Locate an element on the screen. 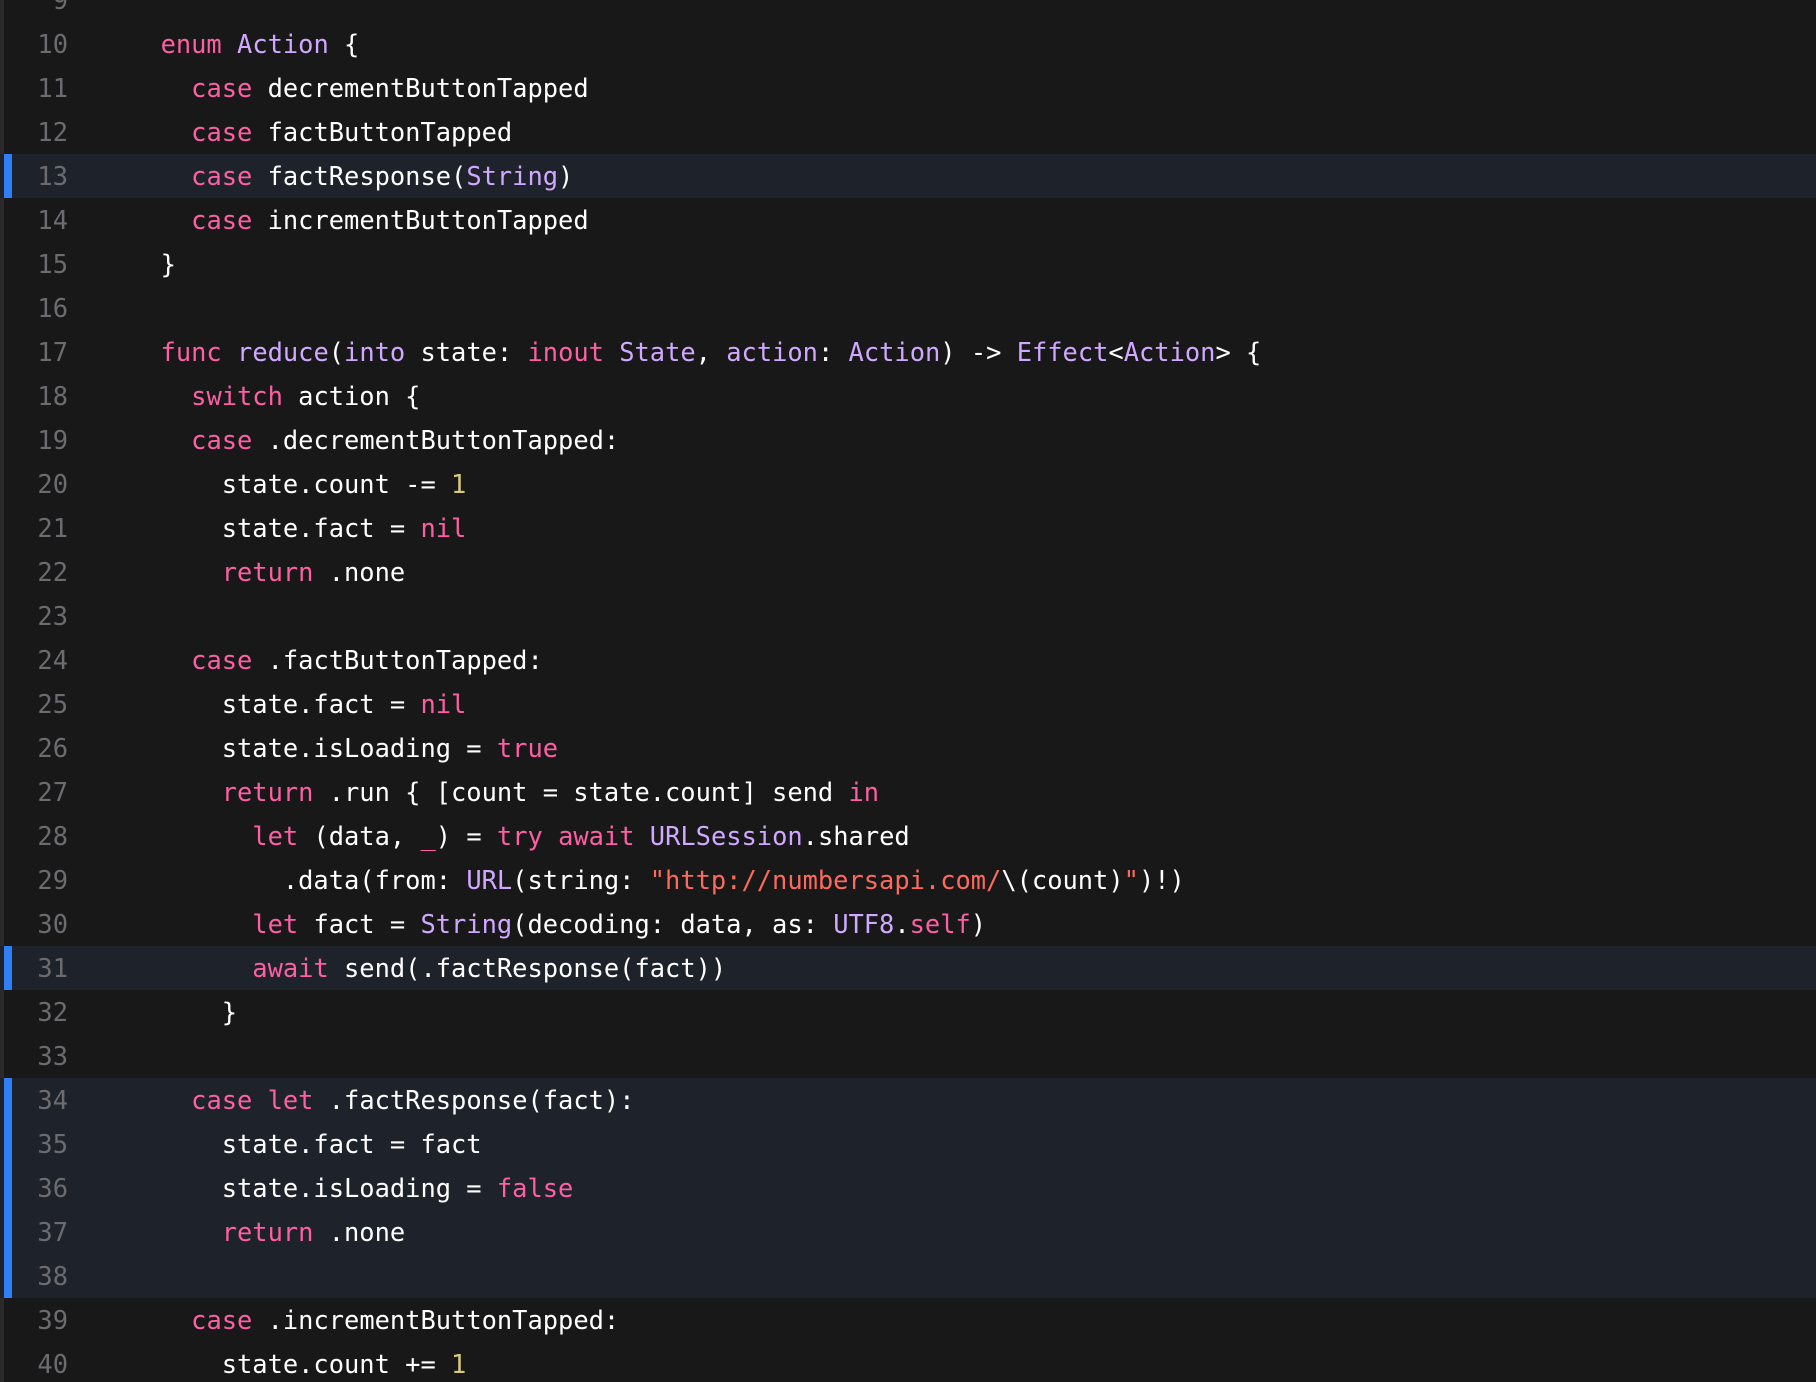 Image resolution: width=1816 pixels, height=1382 pixels. token-plain: ) = is located at coordinates (466, 836).